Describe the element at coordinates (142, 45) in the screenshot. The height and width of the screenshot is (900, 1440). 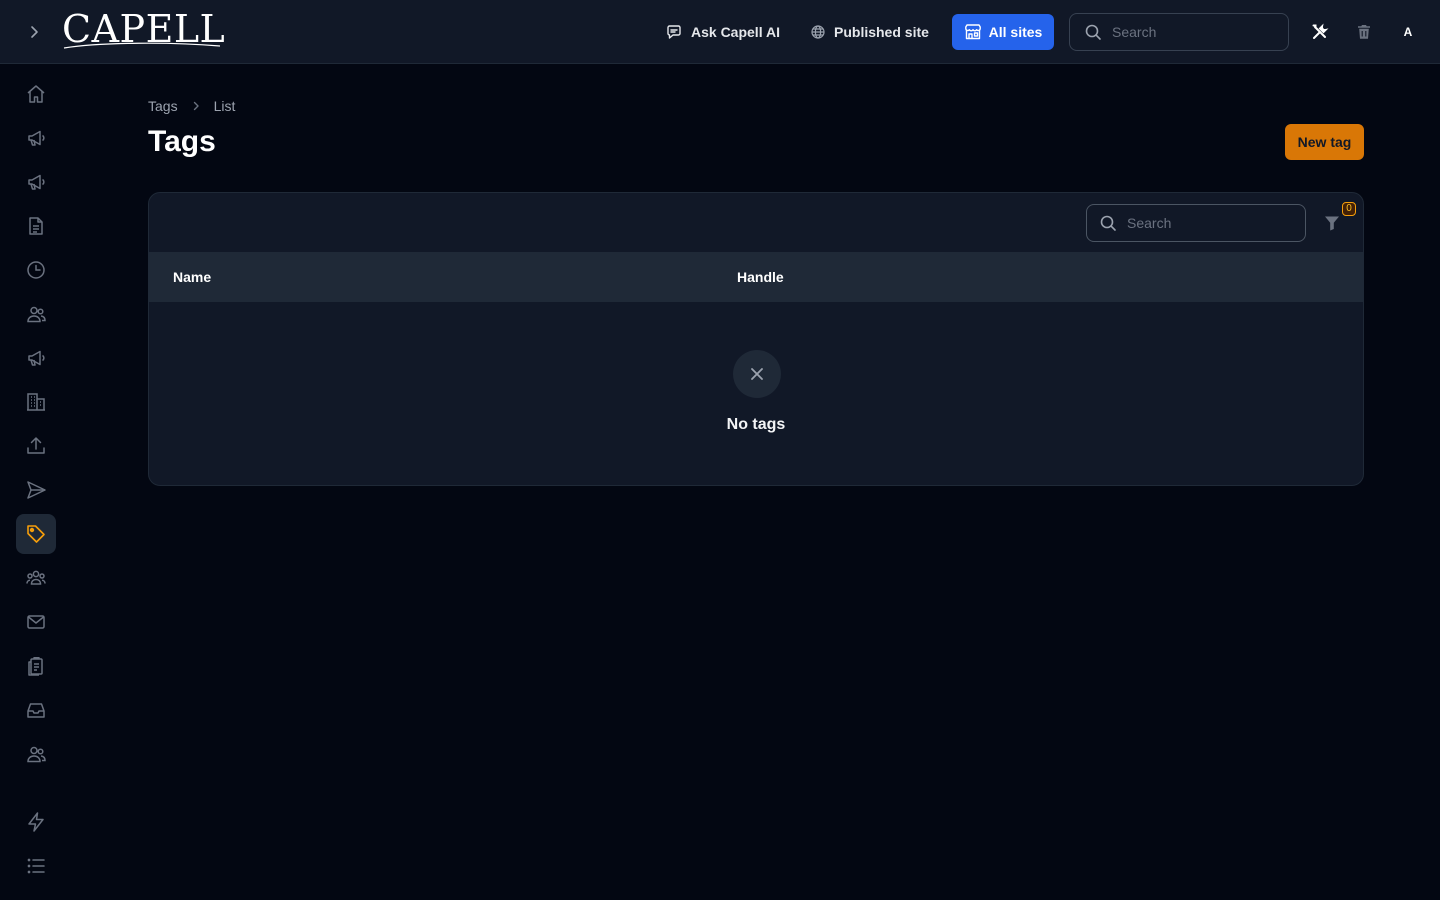
I see `logo-swoosh` at that location.